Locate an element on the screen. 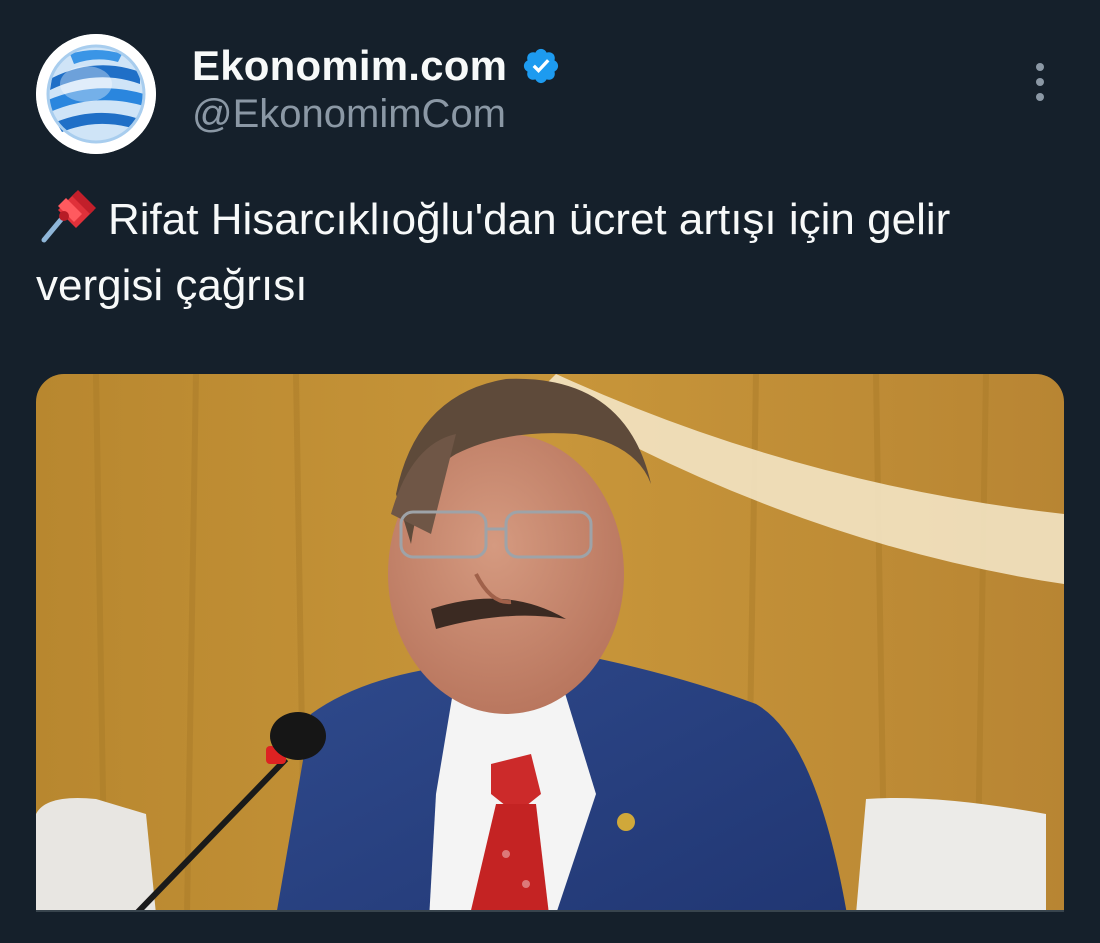  more-options-button is located at coordinates (1040, 82).